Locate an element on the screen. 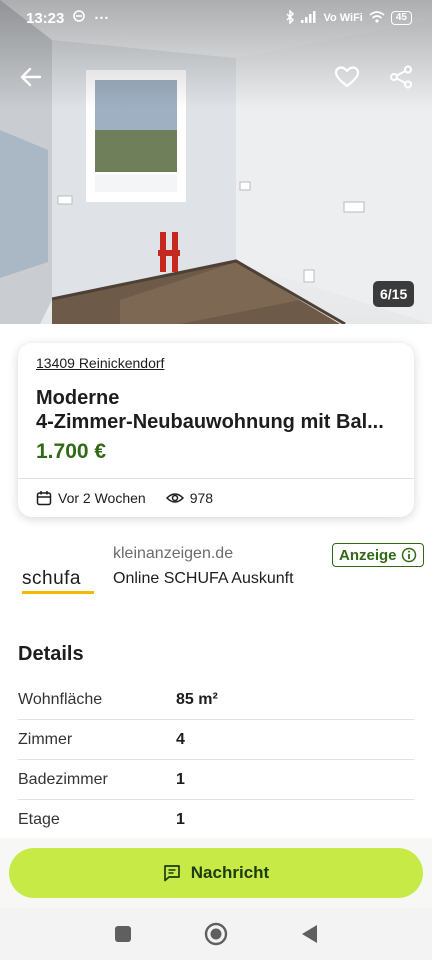  share-button is located at coordinates (401, 77).